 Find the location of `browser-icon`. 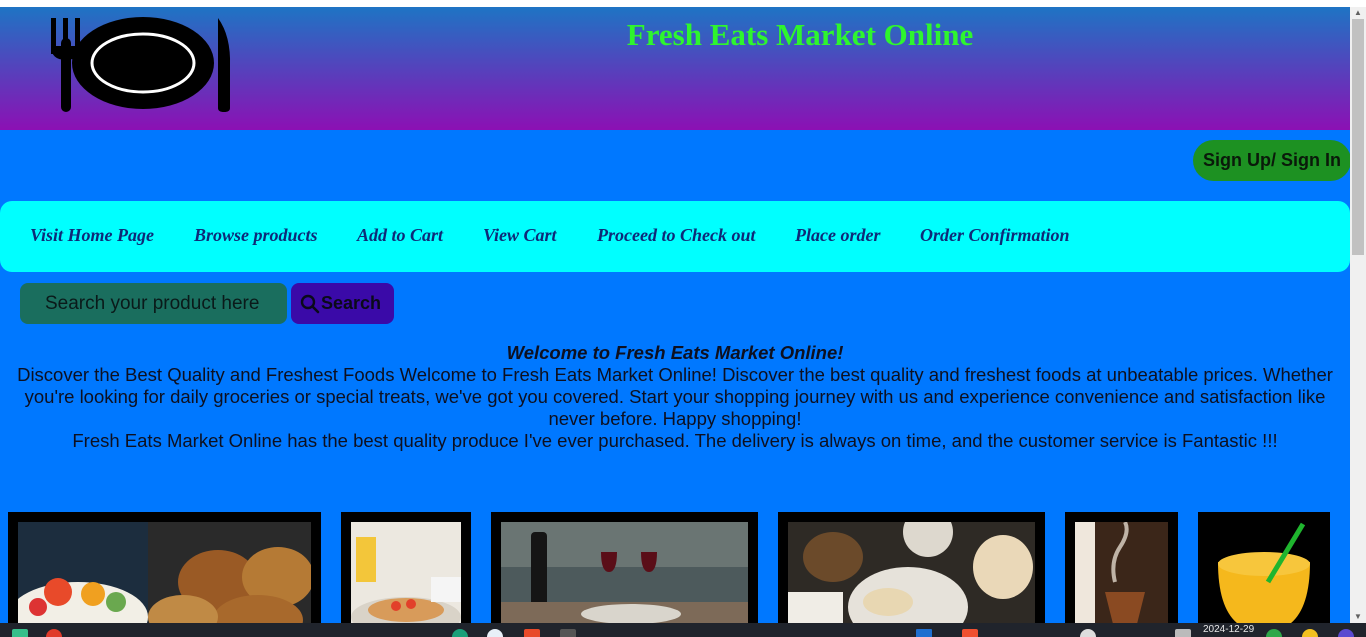

browser-icon is located at coordinates (532, 633).